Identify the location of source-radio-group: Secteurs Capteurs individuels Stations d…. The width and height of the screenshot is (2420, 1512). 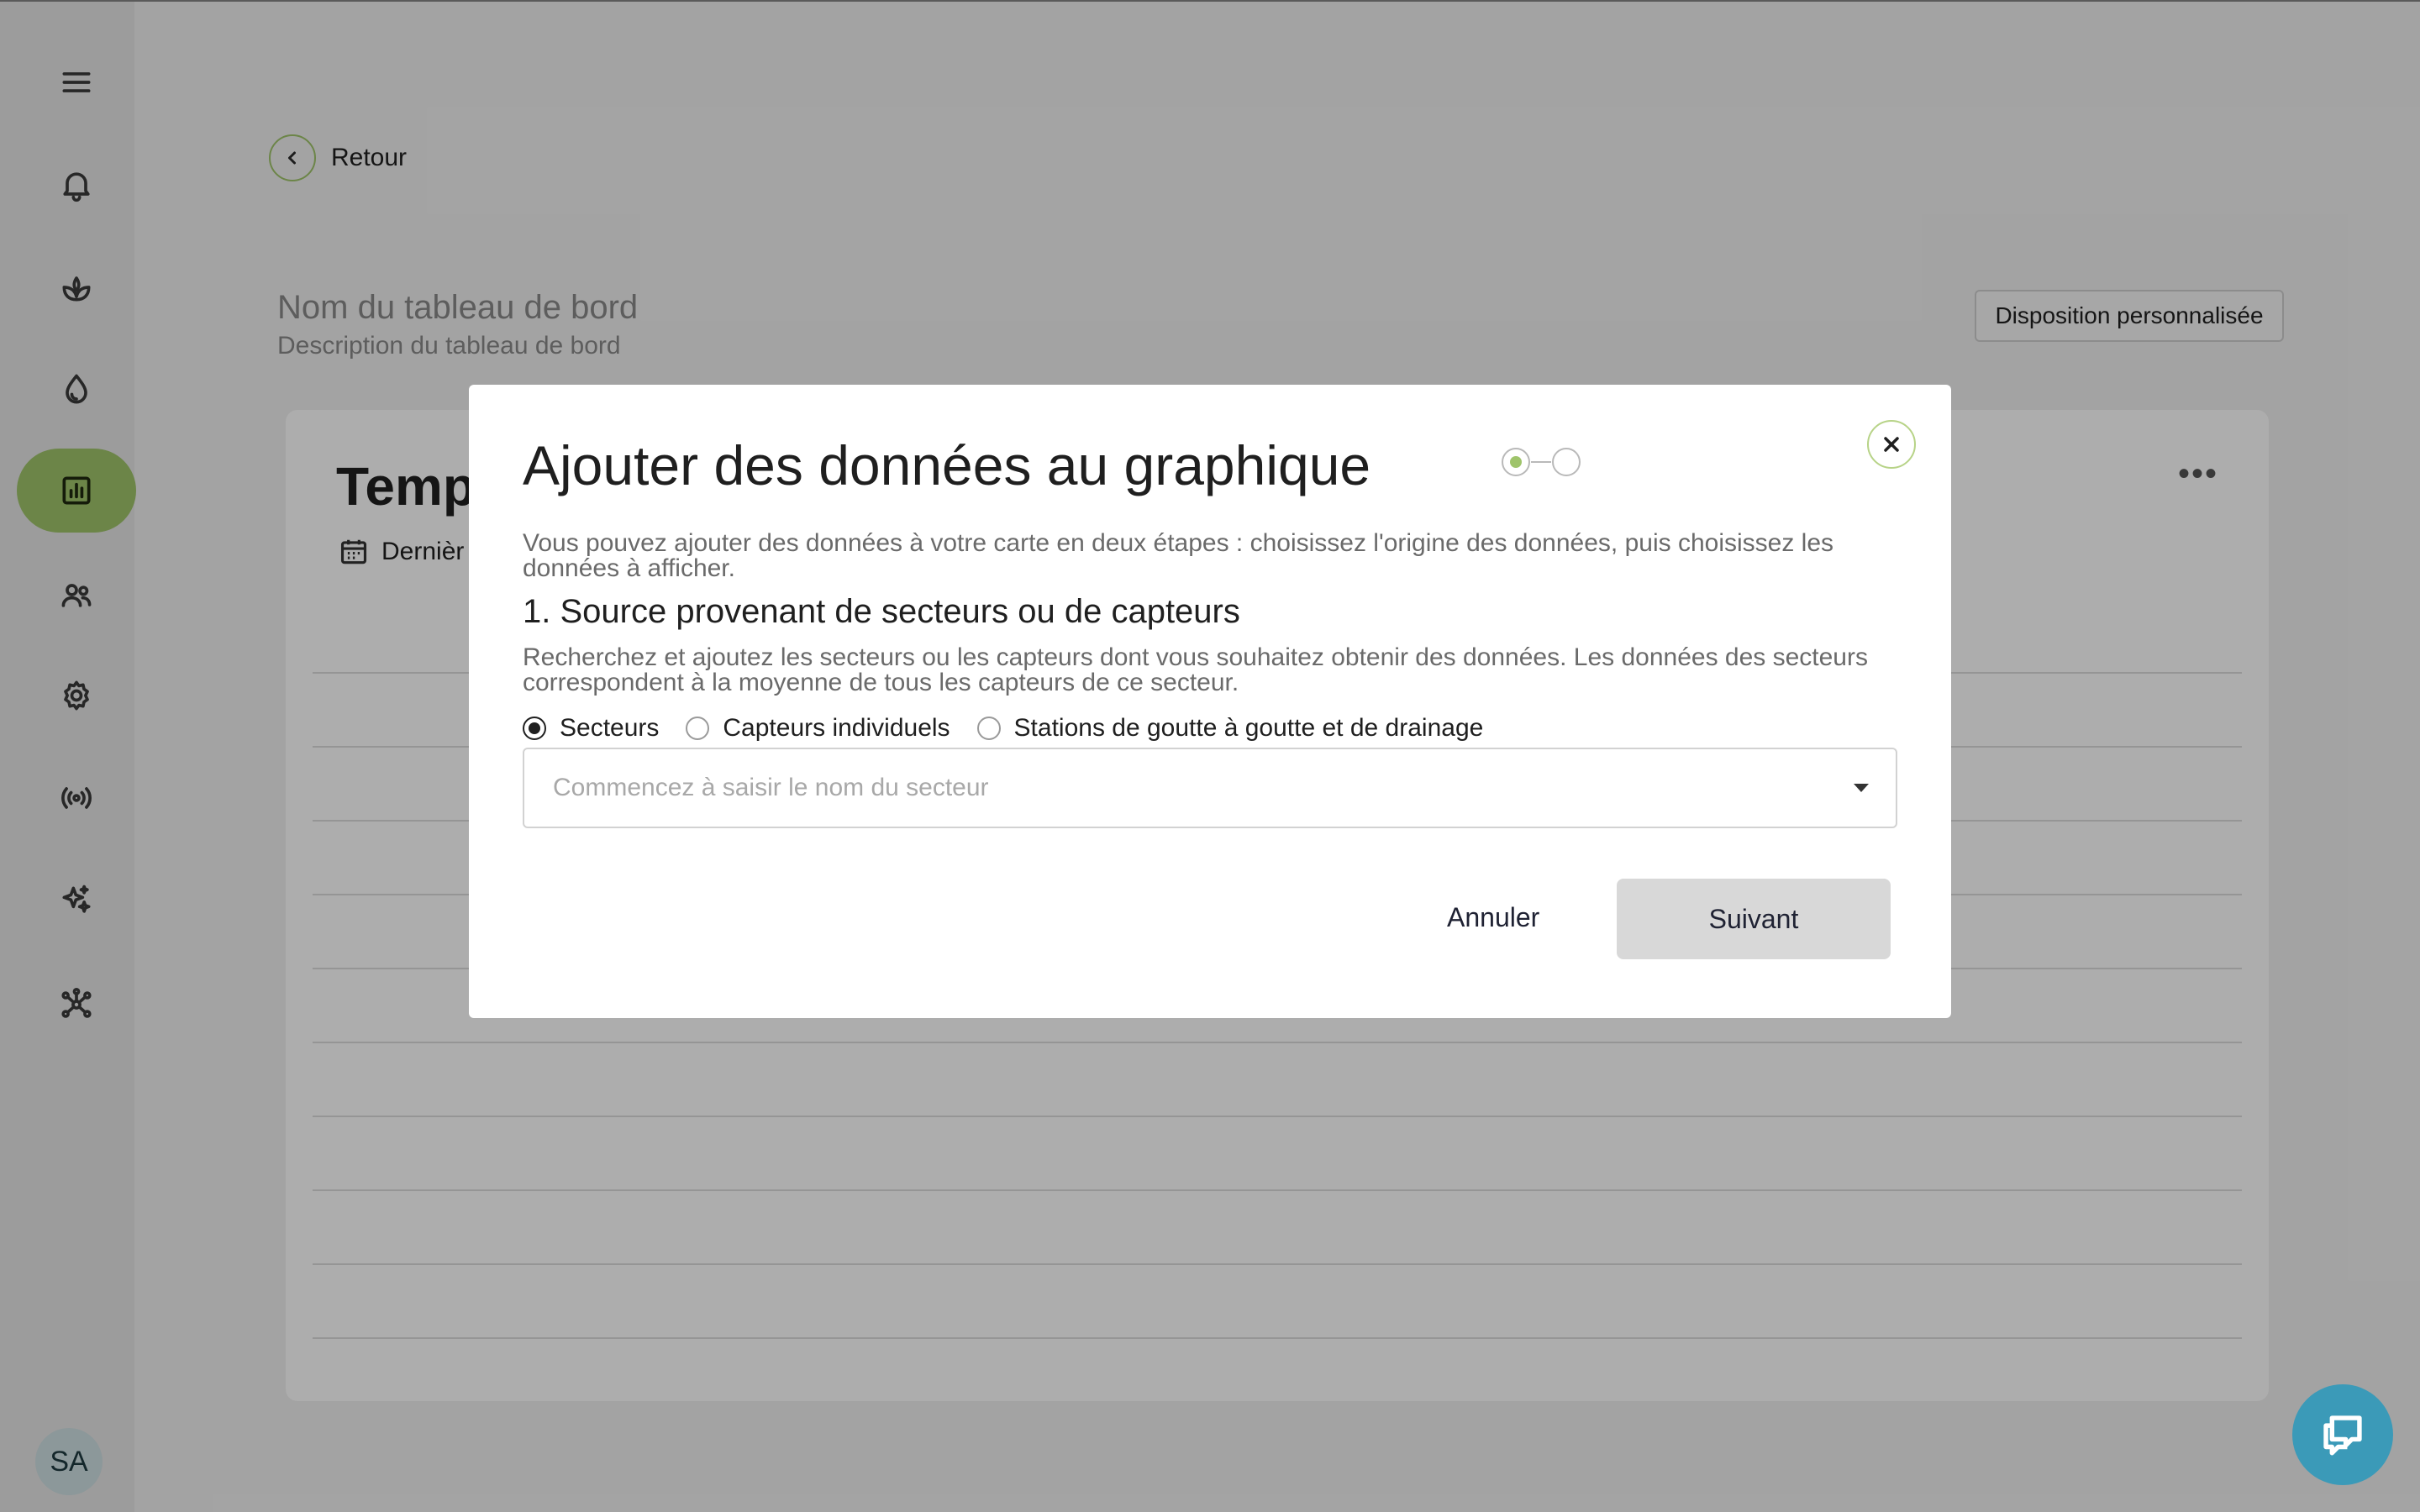
(1017, 728).